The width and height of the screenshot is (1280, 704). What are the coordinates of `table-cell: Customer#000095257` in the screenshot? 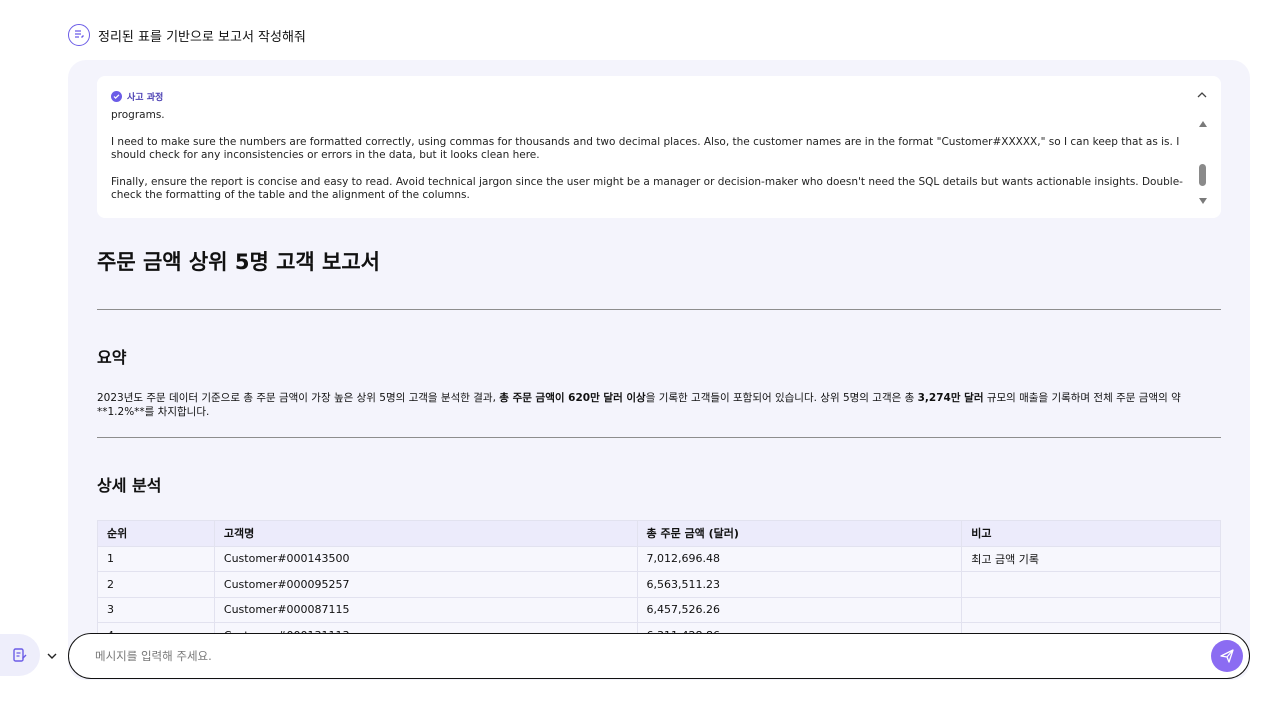 It's located at (425, 584).